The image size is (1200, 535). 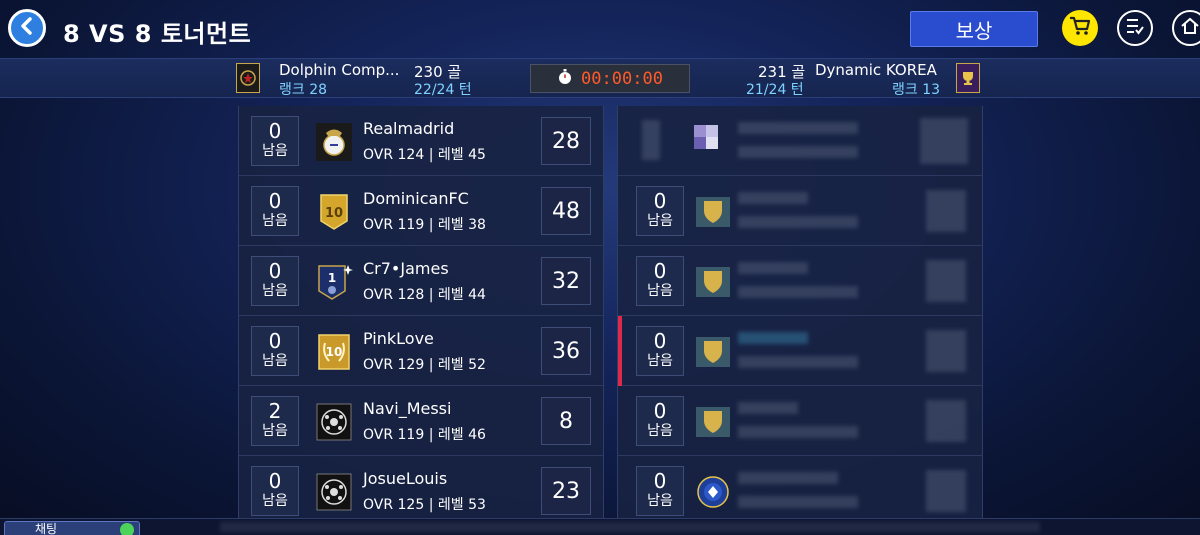 What do you see at coordinates (876, 70) in the screenshot?
I see `right-club-name: Dynamic KOREA` at bounding box center [876, 70].